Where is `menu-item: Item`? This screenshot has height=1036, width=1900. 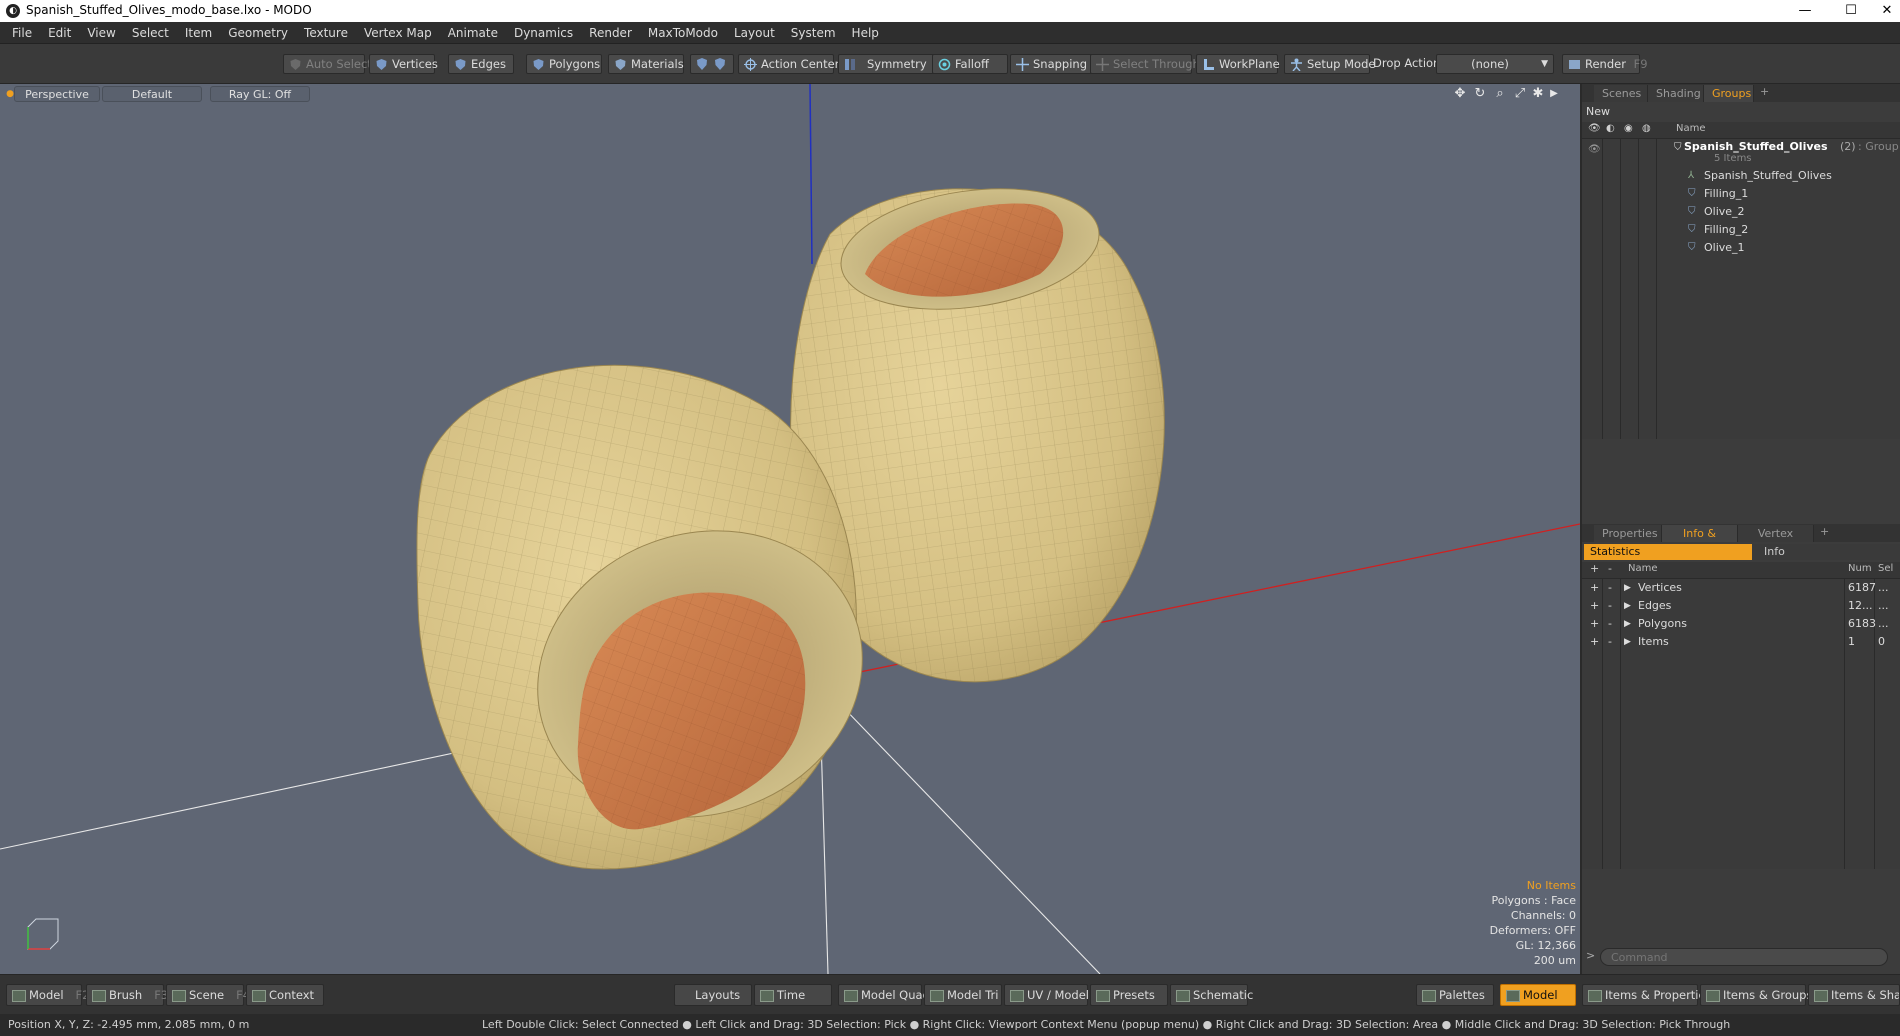
menu-item: Item is located at coordinates (198, 33).